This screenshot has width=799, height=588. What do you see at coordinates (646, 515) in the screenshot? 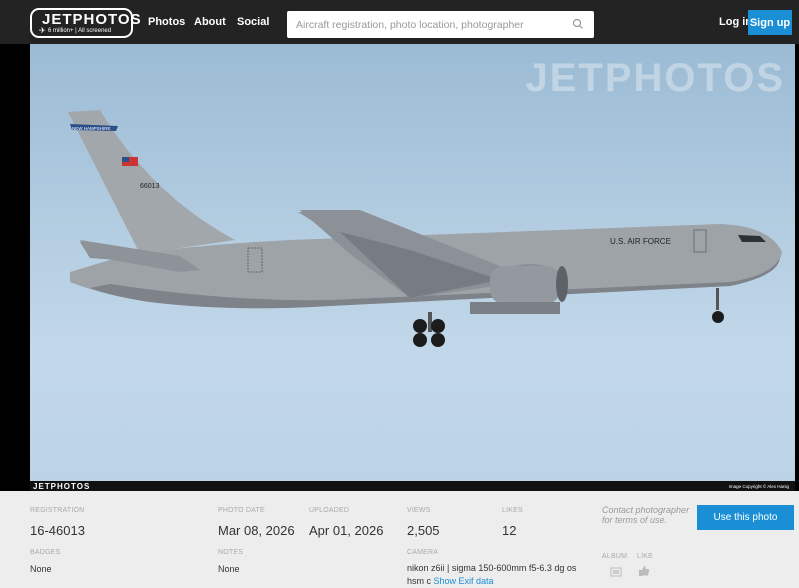
I see `contact-photographer-text: Contact photographer for terms of use.` at bounding box center [646, 515].